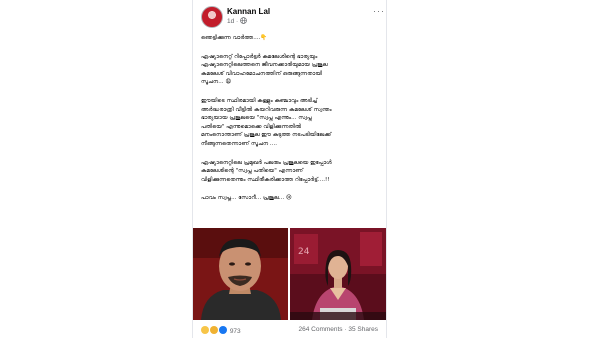  Describe the element at coordinates (292, 17) in the screenshot. I see `post-header: Kannan Lal 1d · ···` at that location.